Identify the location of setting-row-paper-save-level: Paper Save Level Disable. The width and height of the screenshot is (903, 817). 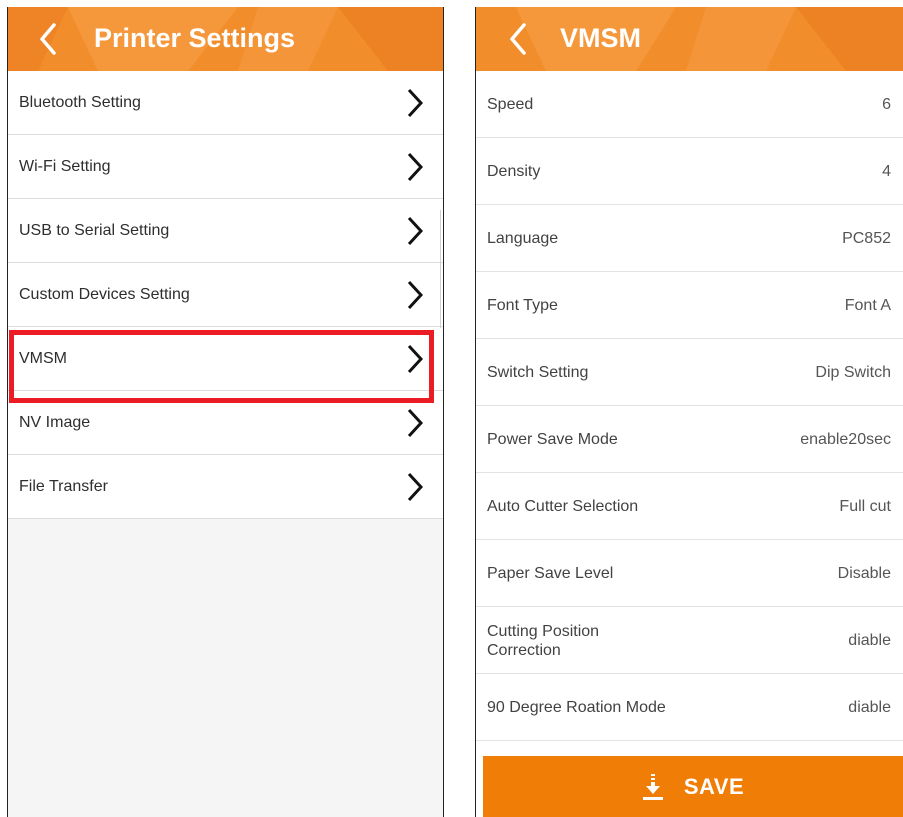
(689, 573).